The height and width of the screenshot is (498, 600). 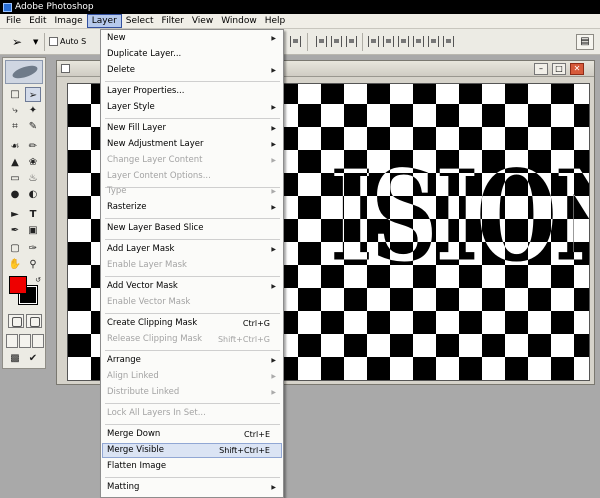 What do you see at coordinates (300, 7) in the screenshot?
I see `title-bar: Adobe Photoshop` at bounding box center [300, 7].